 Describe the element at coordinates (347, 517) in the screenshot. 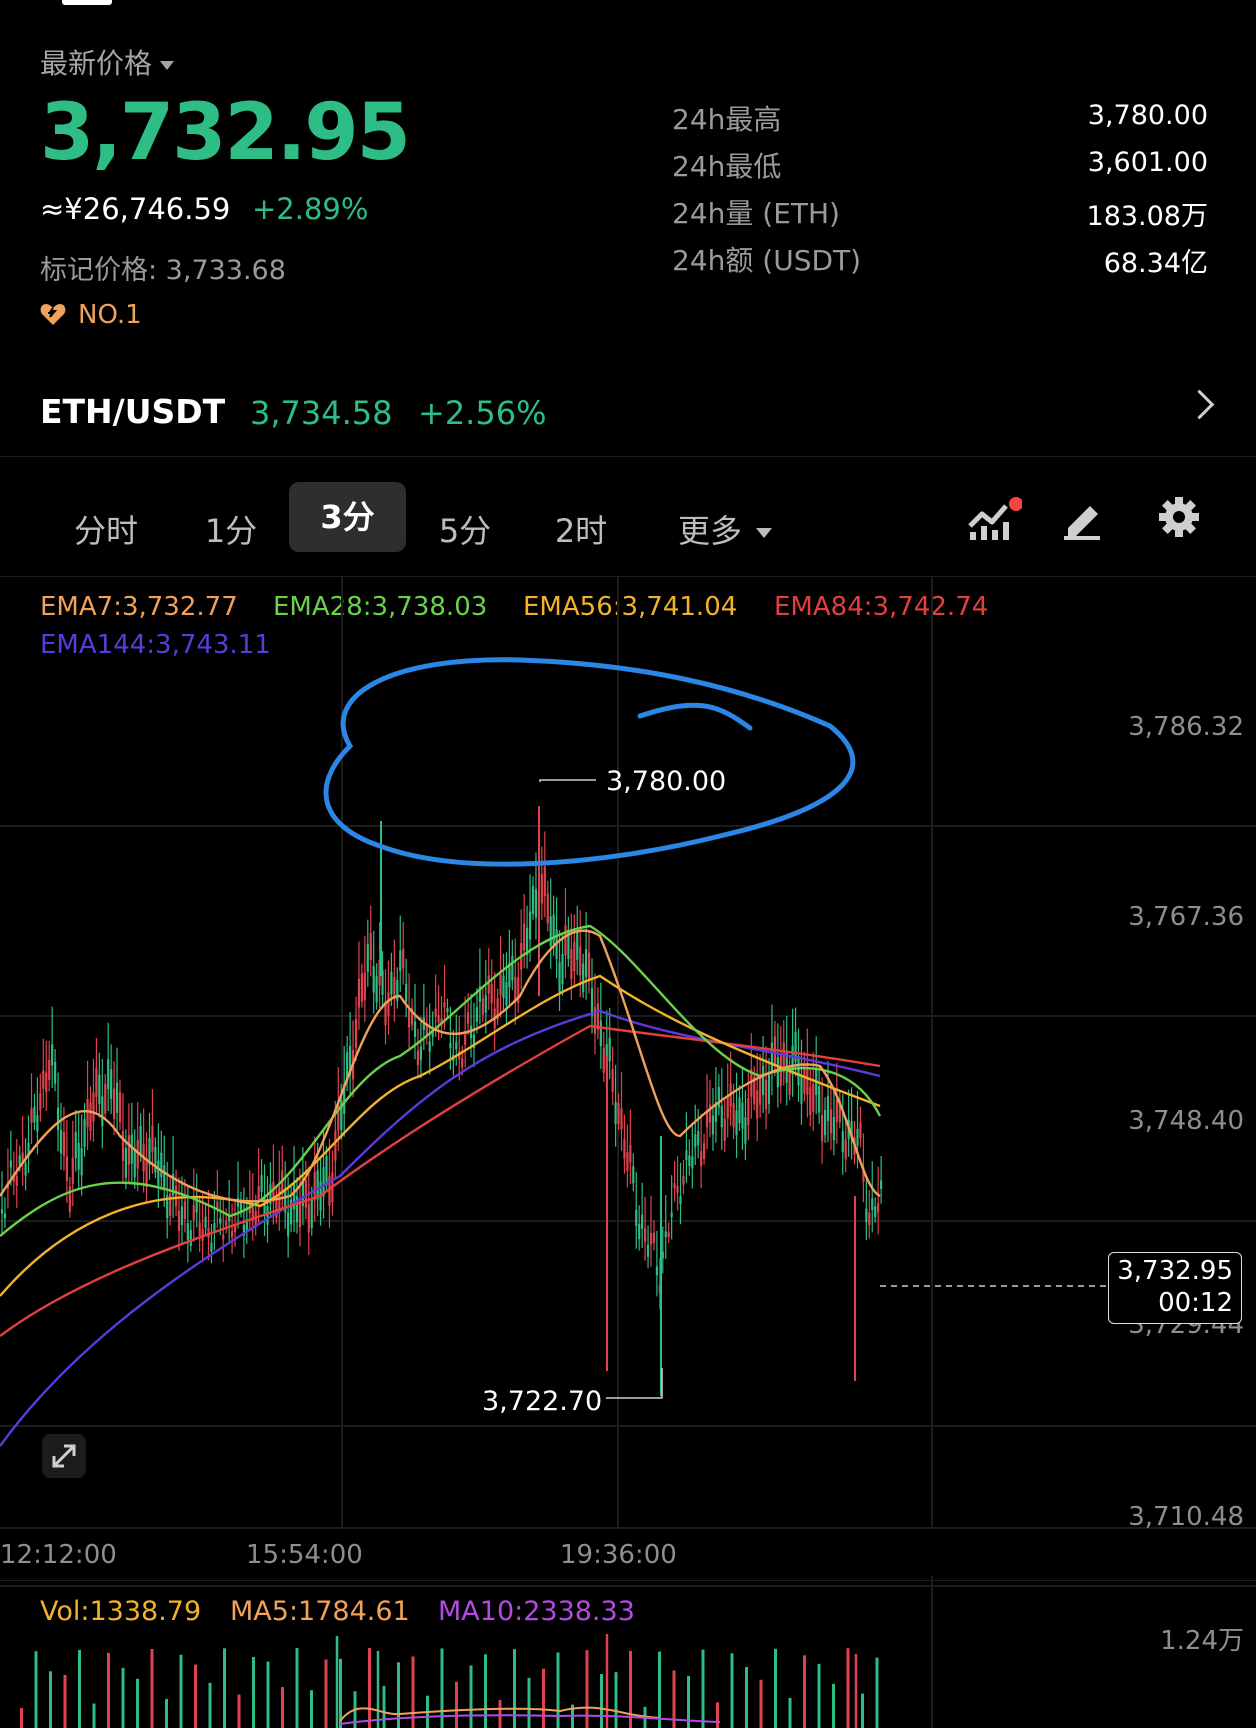

I see `tab-3min: 3分` at that location.